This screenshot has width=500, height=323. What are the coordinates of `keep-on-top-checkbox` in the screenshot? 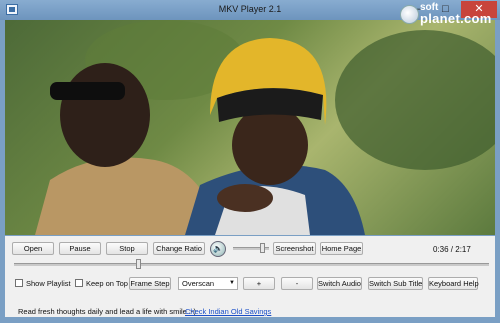 It's located at (79, 283).